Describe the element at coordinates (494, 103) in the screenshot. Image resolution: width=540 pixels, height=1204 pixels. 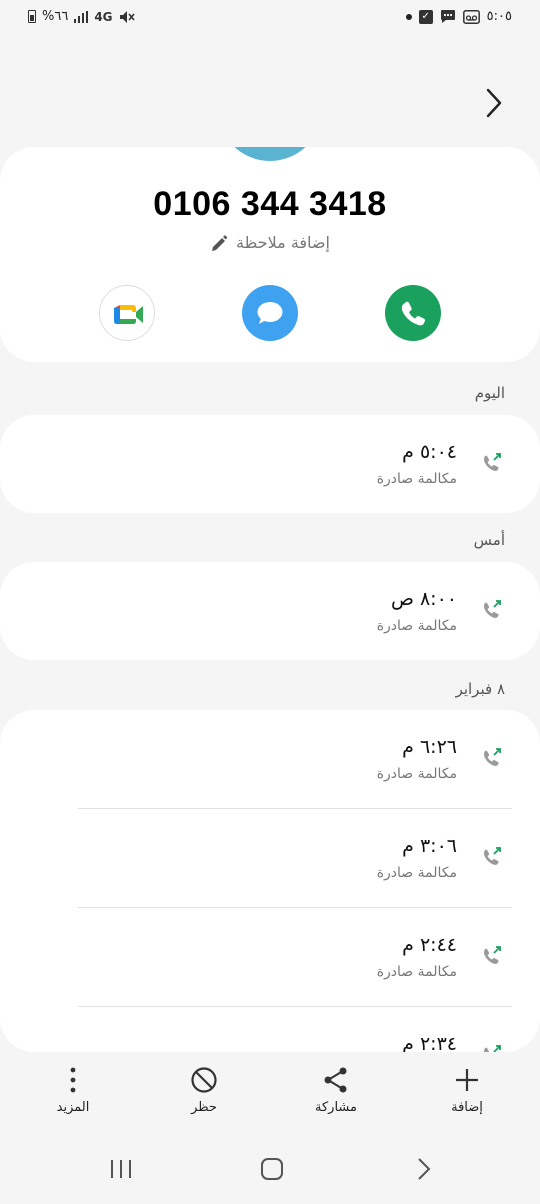
I see `back-chevron-icon` at that location.